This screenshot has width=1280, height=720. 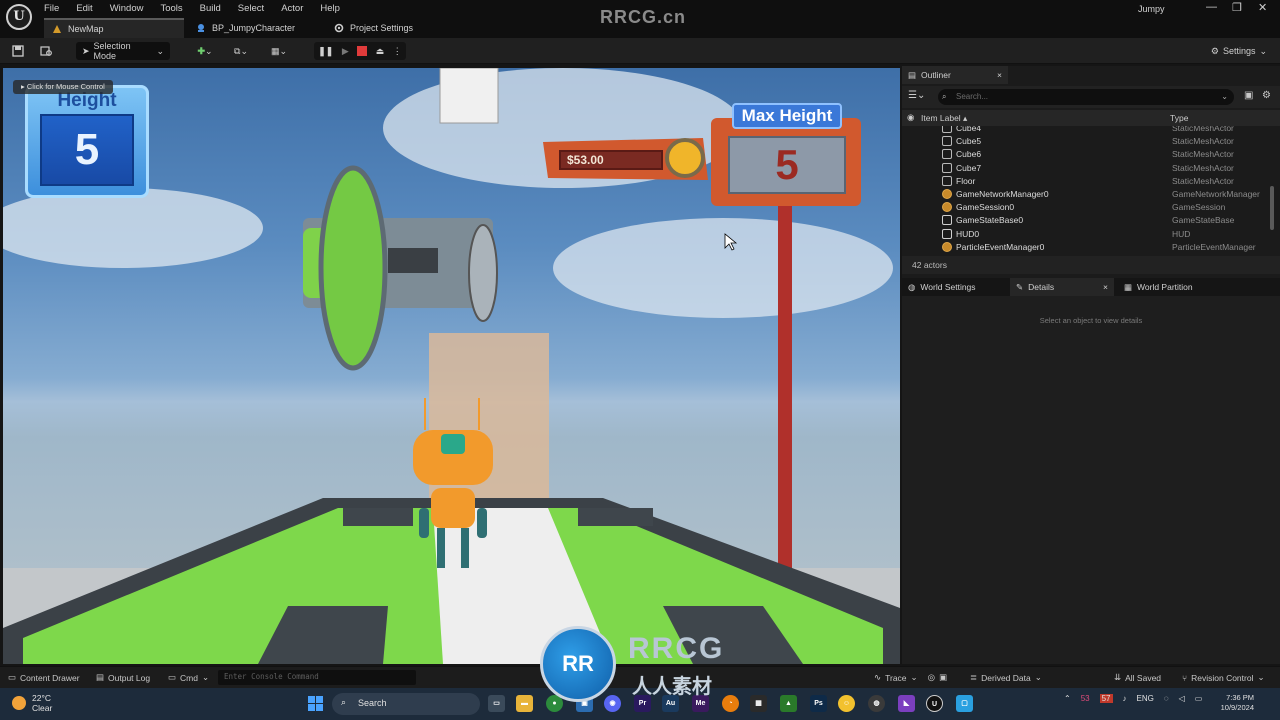 What do you see at coordinates (1237, 7) in the screenshot?
I see `restore-button: ❐` at bounding box center [1237, 7].